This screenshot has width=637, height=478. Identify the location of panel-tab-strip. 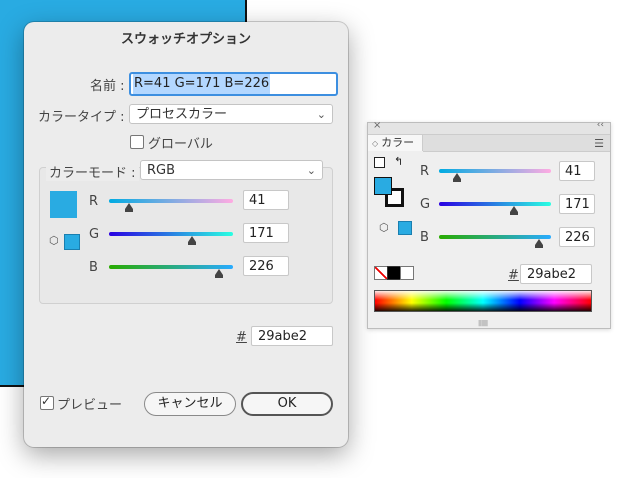
(516, 143).